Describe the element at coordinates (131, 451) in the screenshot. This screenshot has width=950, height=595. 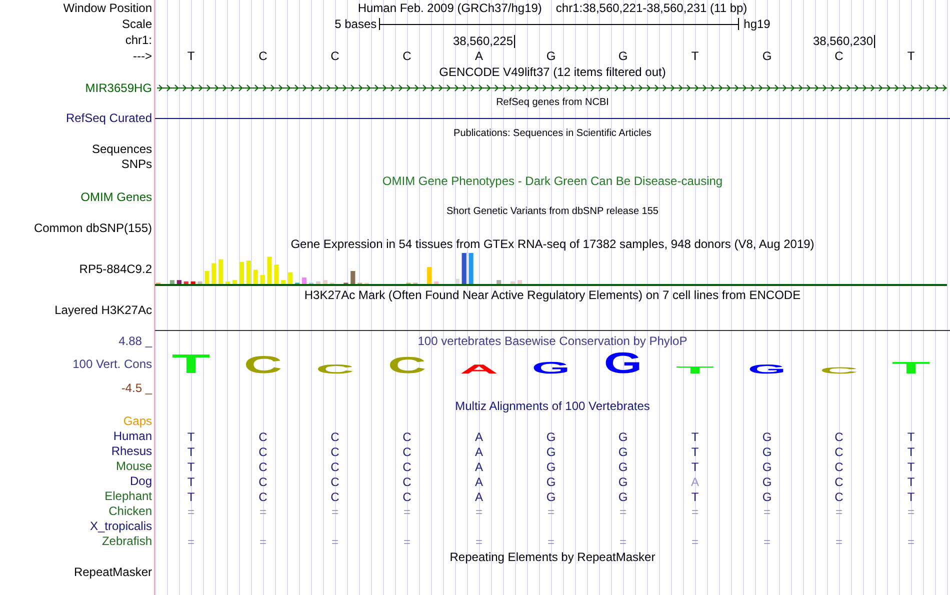
I see `species-label: Rhesus` at that location.